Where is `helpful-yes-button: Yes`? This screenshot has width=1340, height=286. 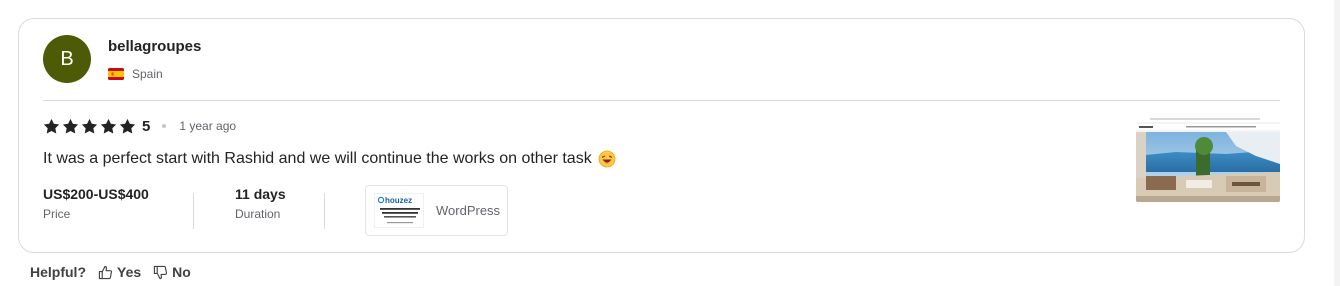 helpful-yes-button: Yes is located at coordinates (119, 272).